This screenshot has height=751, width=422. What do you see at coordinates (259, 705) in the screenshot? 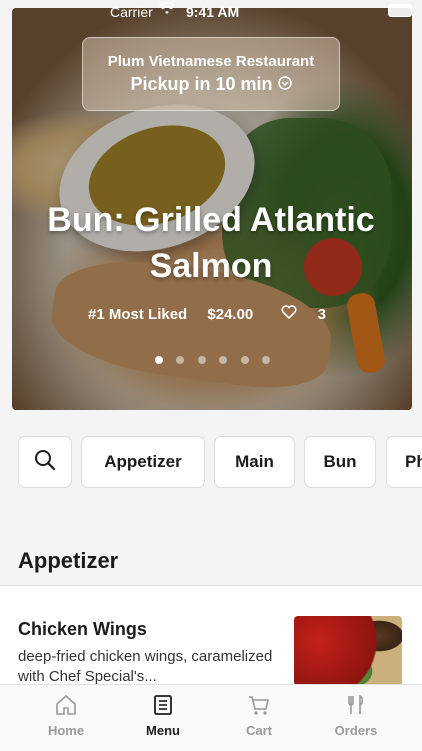
I see `cart-icon` at bounding box center [259, 705].